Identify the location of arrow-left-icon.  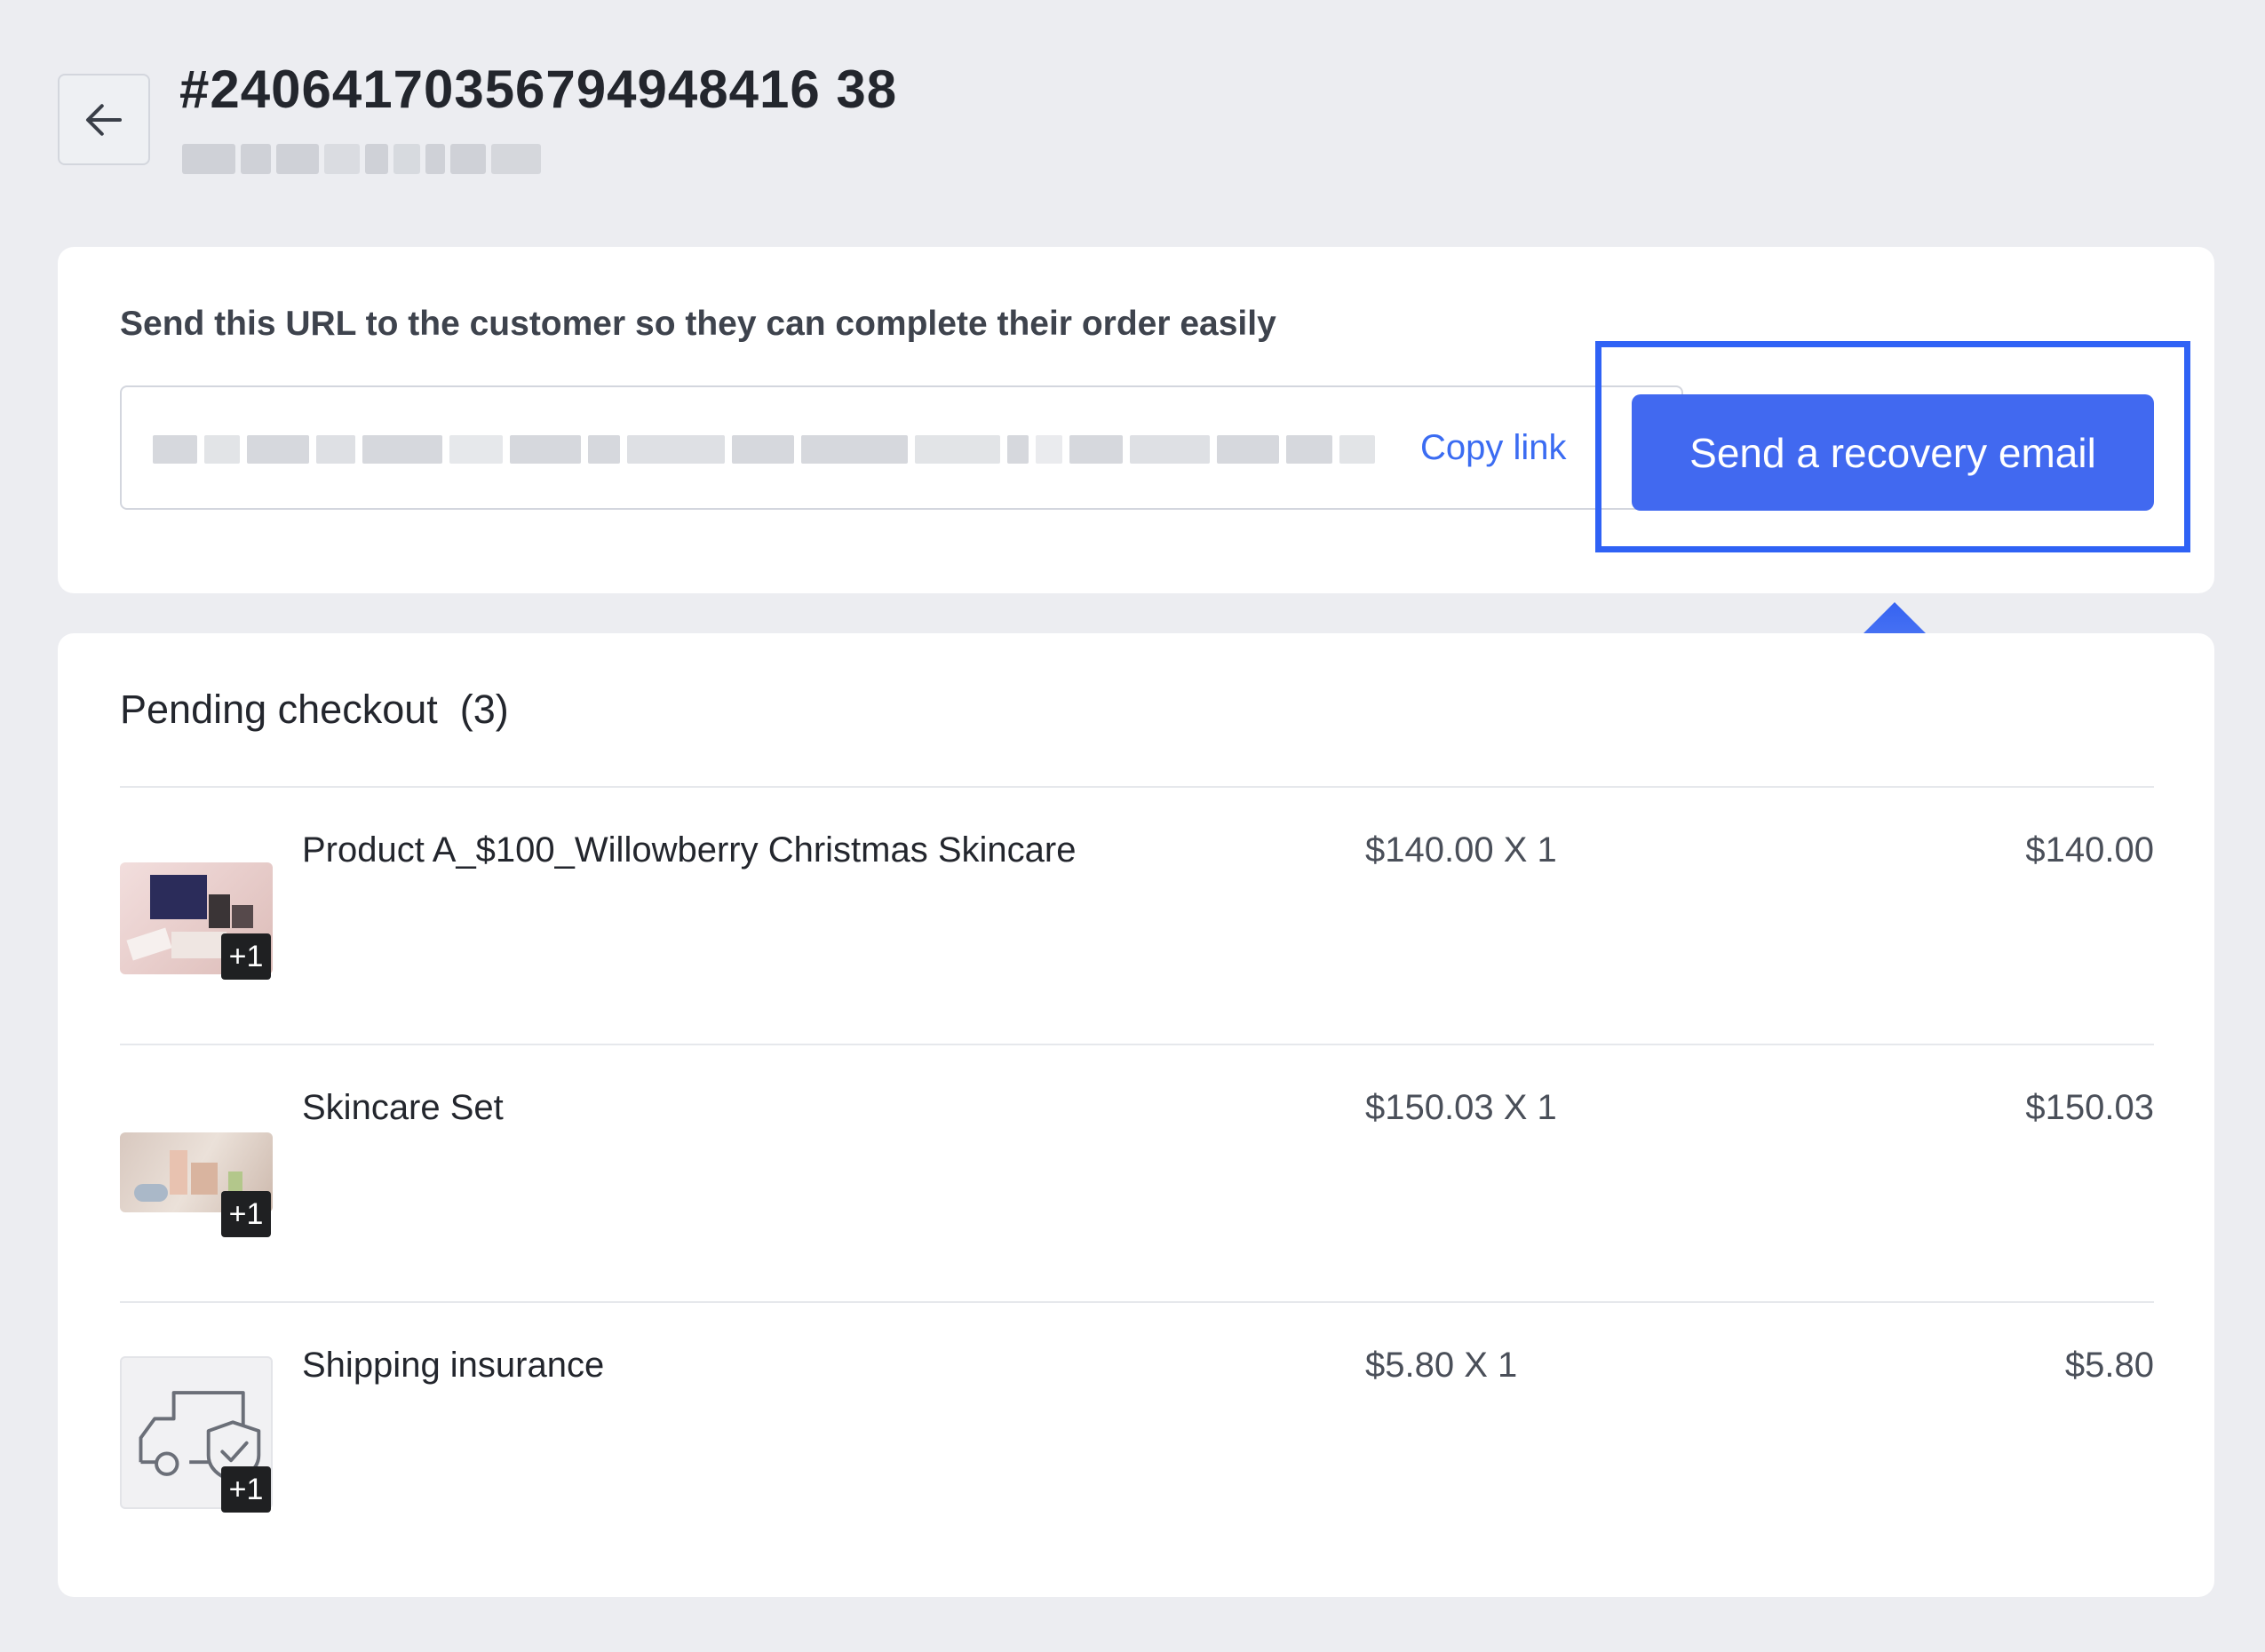
(104, 120).